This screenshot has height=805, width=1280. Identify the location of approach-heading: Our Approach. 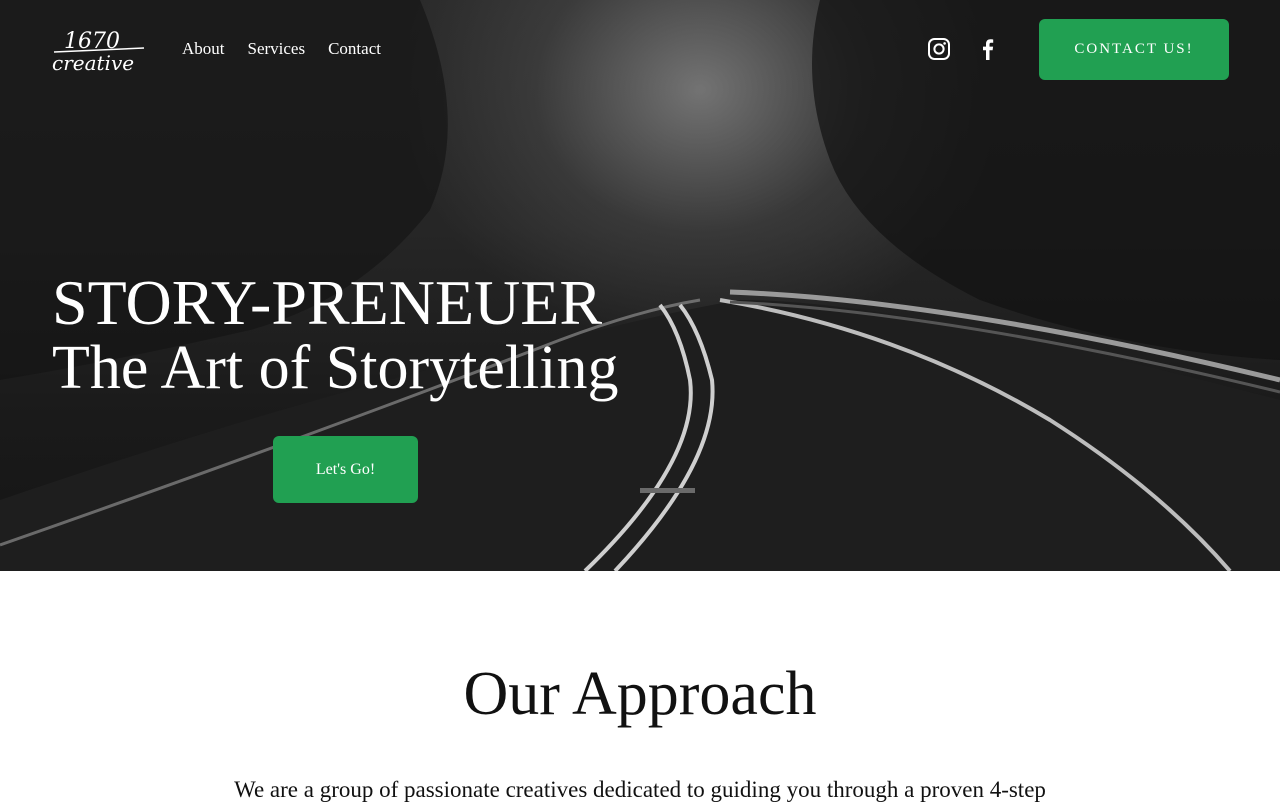
(640, 694).